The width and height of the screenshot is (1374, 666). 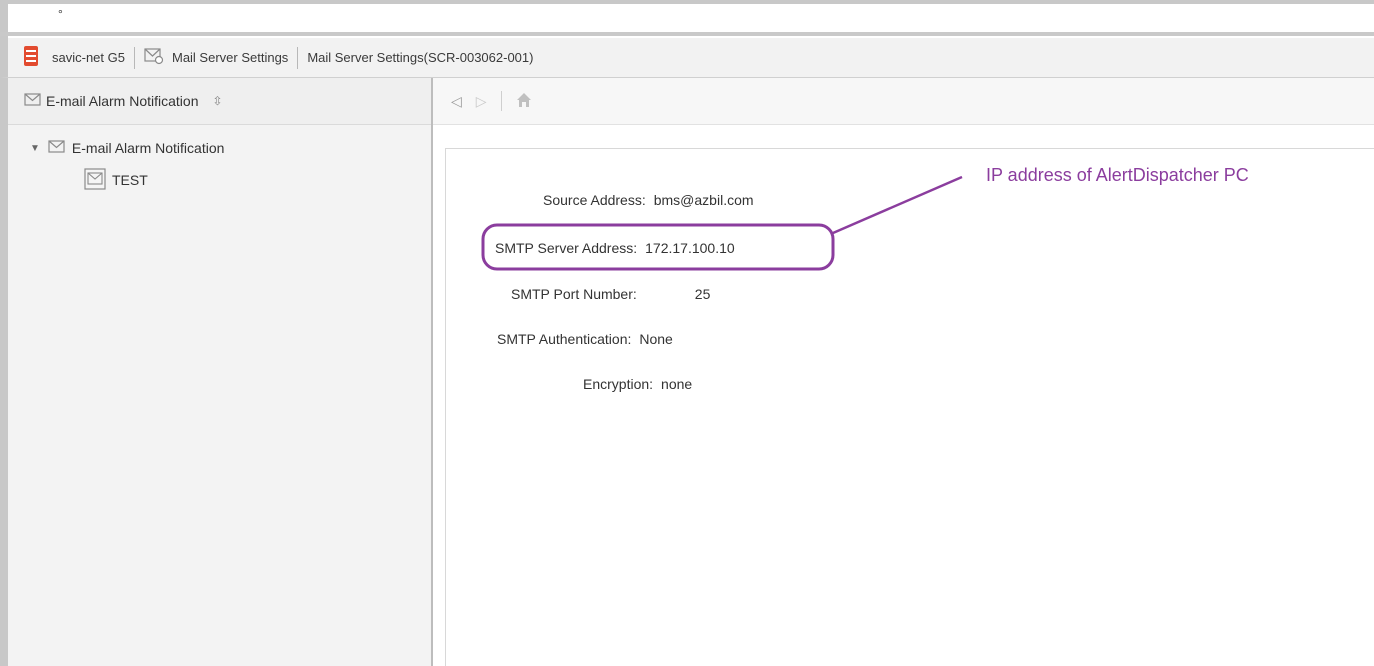 I want to click on breadcrumb-item-mail-server-settings: Mail Server Settings, so click(x=216, y=57).